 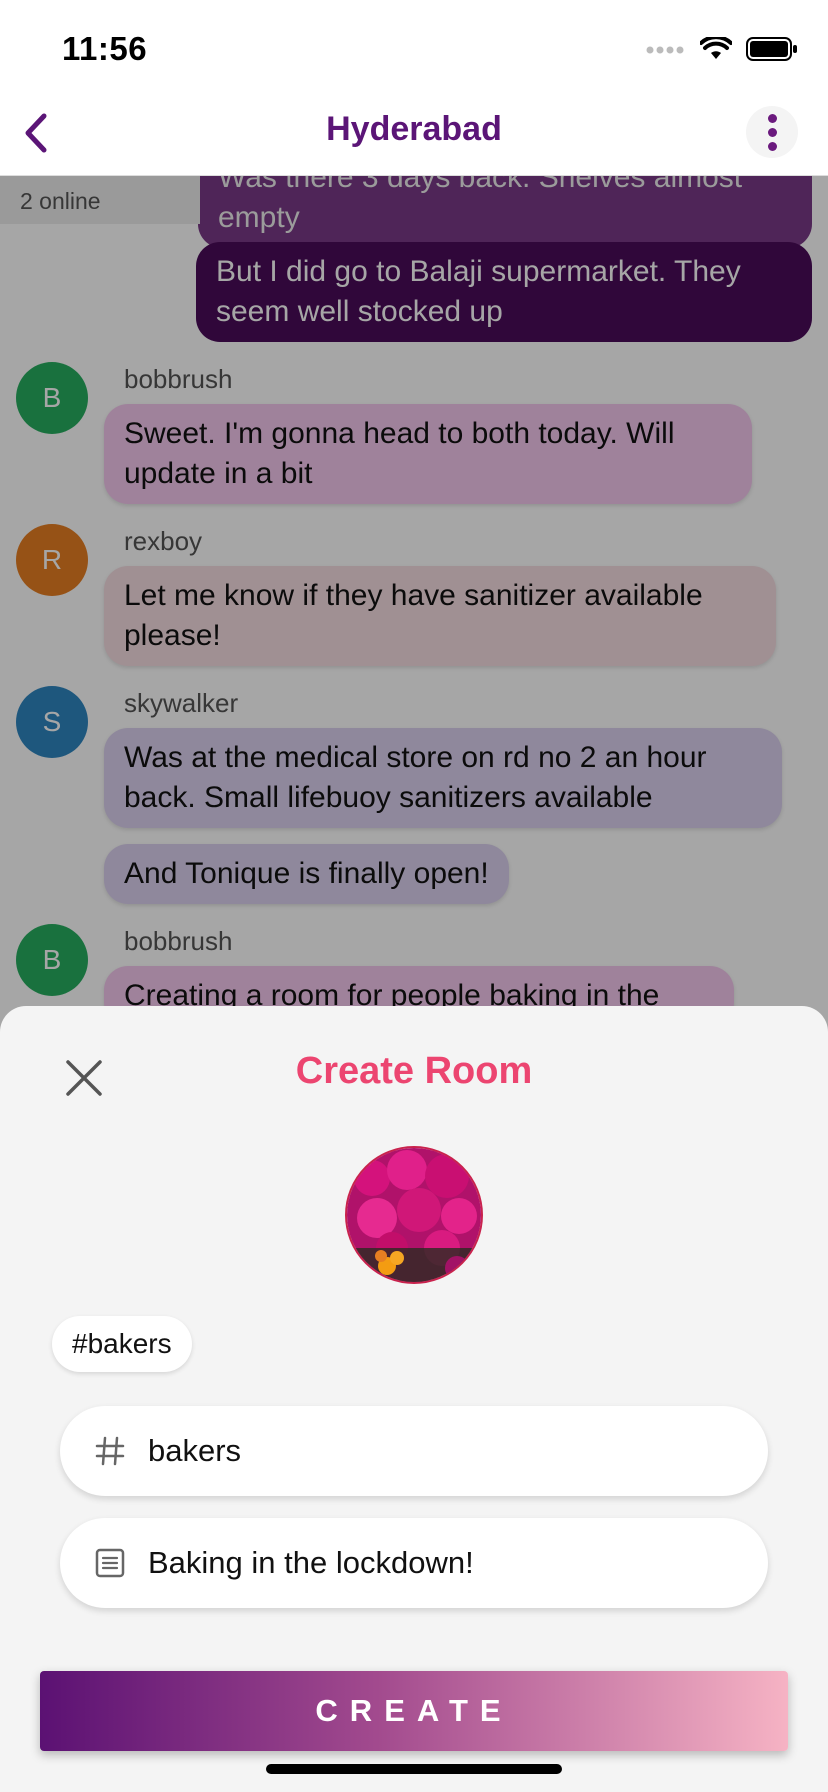 What do you see at coordinates (716, 48) in the screenshot?
I see `wifi-icon` at bounding box center [716, 48].